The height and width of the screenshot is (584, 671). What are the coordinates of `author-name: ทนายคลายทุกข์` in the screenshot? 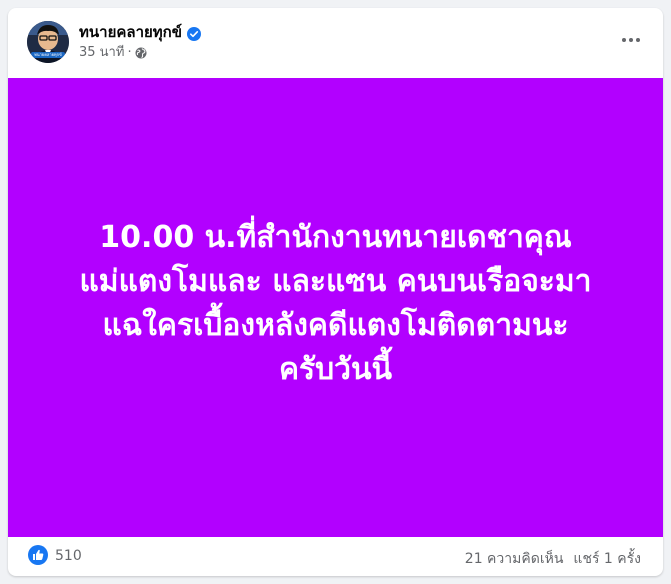 It's located at (130, 32).